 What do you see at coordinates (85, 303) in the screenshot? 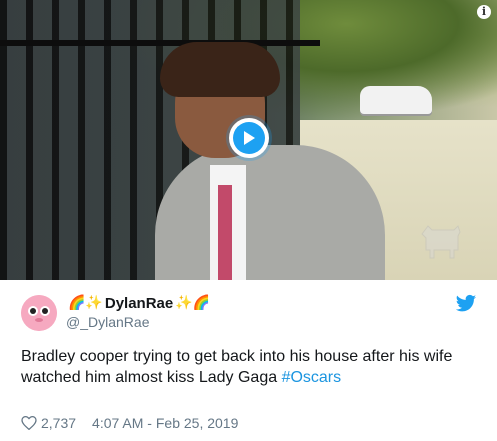
I see `name-prefix-emoji: 🌈✨` at bounding box center [85, 303].